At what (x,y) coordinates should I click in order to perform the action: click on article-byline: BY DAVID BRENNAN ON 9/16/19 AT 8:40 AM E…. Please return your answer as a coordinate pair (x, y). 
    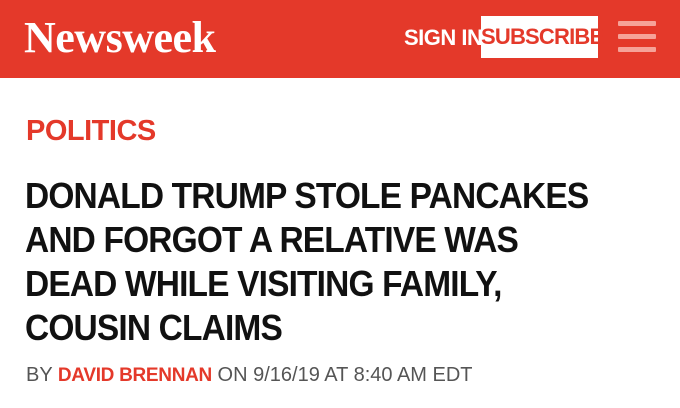
    Looking at the image, I should click on (249, 375).